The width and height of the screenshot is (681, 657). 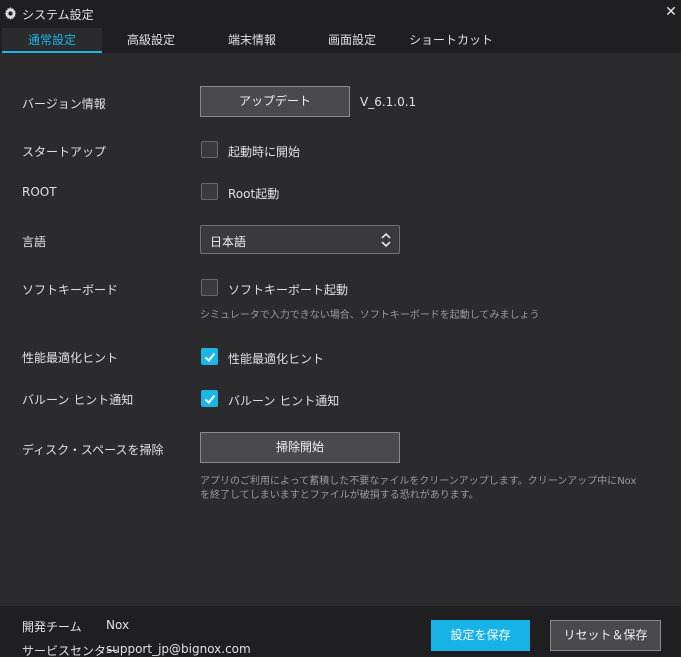 I want to click on update-button: アップデート, so click(x=275, y=101).